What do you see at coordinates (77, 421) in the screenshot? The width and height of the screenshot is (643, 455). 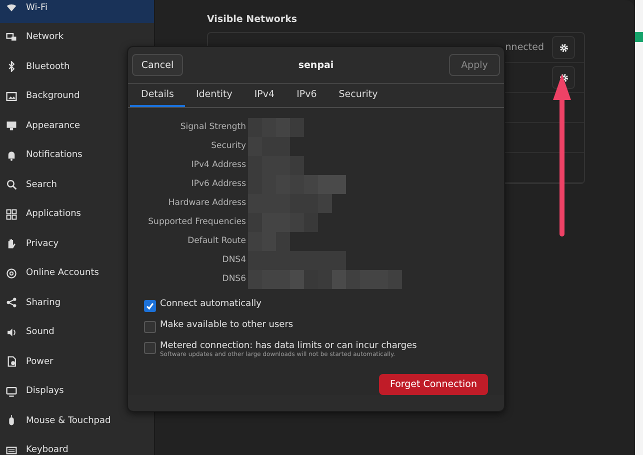 I see `sidebar-item: Mouse & Touchpad` at bounding box center [77, 421].